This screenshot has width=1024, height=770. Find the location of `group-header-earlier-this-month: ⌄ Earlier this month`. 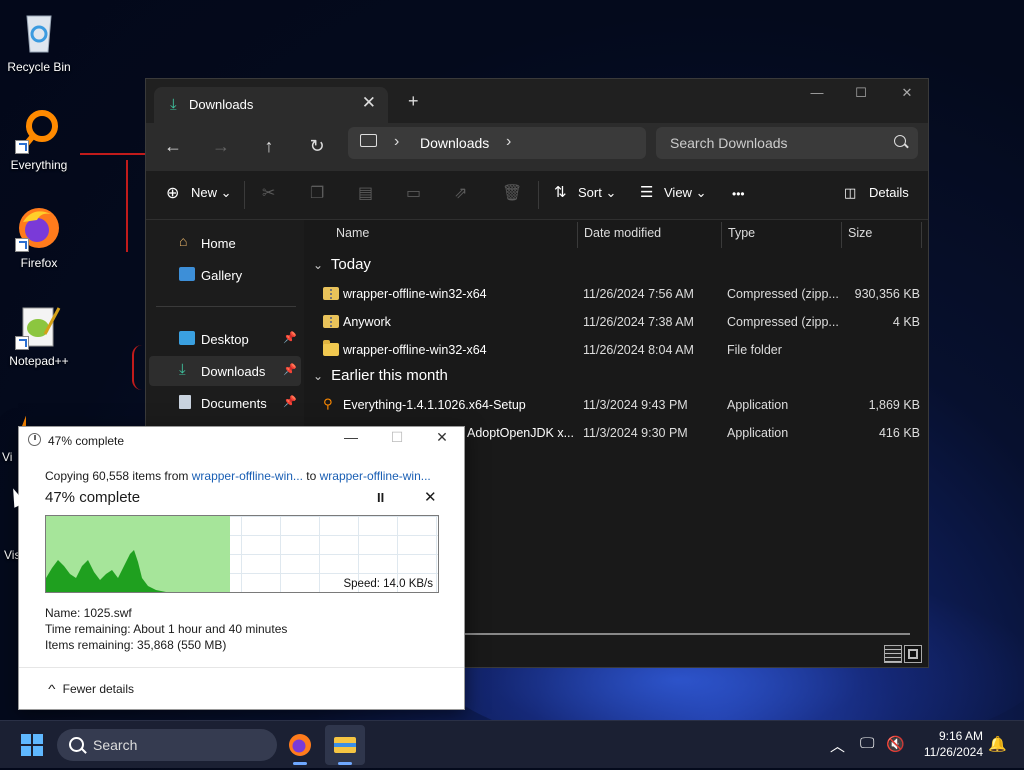

group-header-earlier-this-month: ⌄ Earlier this month is located at coordinates (380, 375).